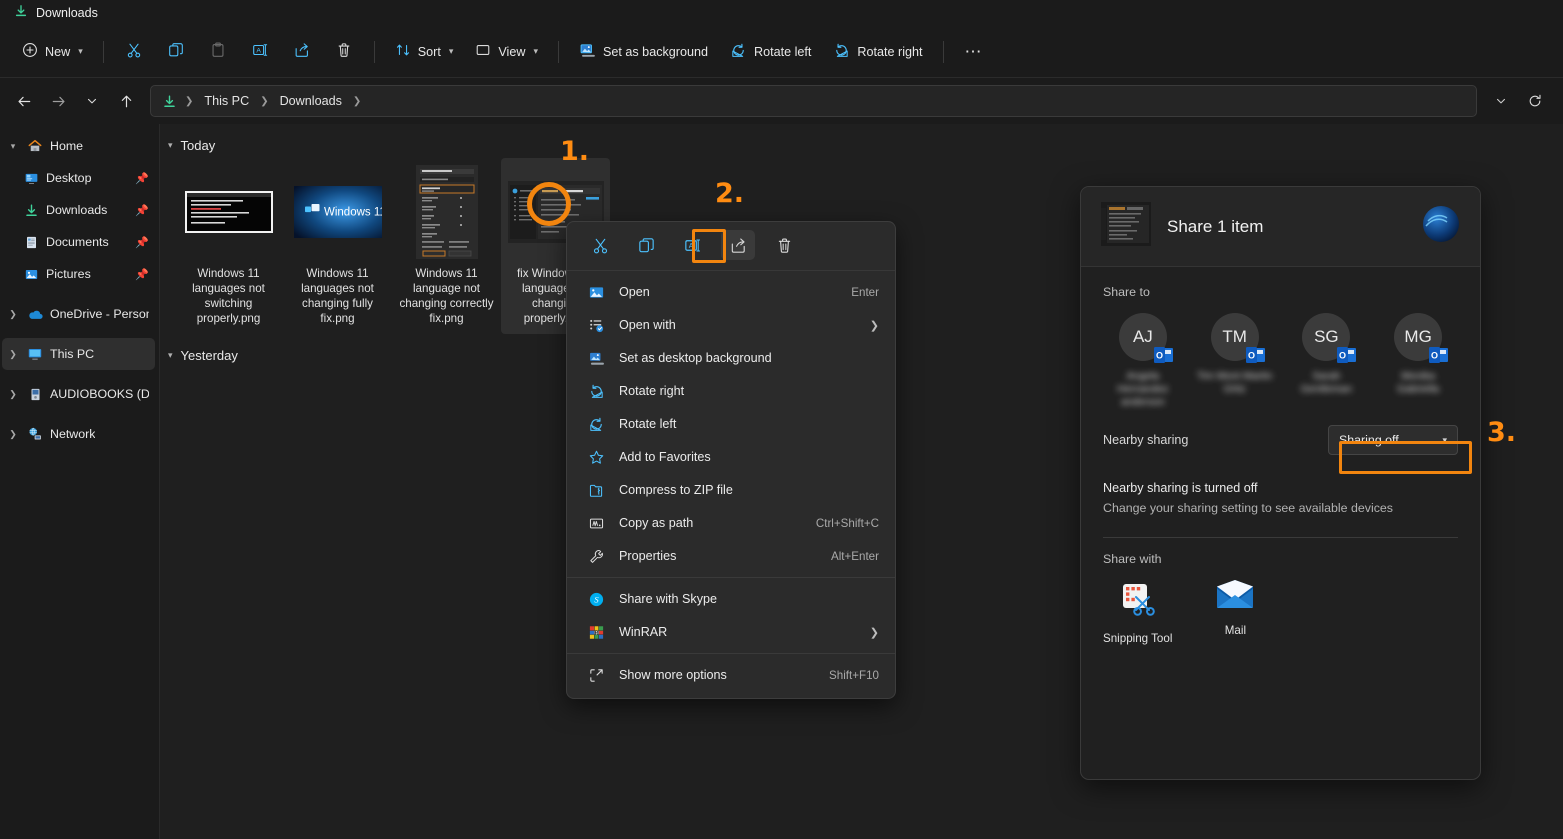  I want to click on contact-item: AJ O Angela Hernandez anderson, so click(1143, 361).